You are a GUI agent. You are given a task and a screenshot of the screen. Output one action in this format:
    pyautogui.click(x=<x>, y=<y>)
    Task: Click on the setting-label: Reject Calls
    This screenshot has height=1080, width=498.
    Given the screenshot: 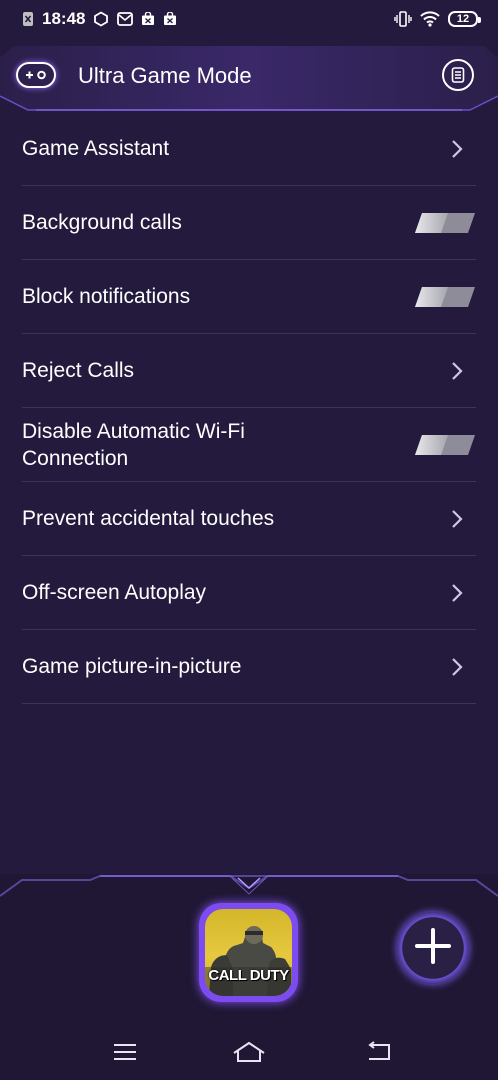 What is the action you would take?
    pyautogui.click(x=78, y=370)
    